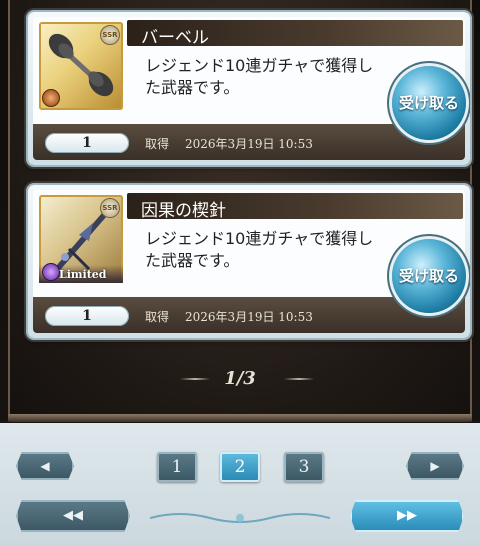  Describe the element at coordinates (295, 207) in the screenshot. I see `item-title-bar: 因果の楔針` at that location.